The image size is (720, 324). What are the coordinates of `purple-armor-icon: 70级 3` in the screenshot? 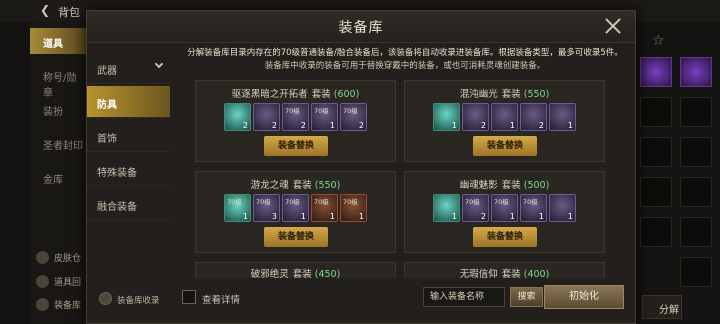 It's located at (266, 208).